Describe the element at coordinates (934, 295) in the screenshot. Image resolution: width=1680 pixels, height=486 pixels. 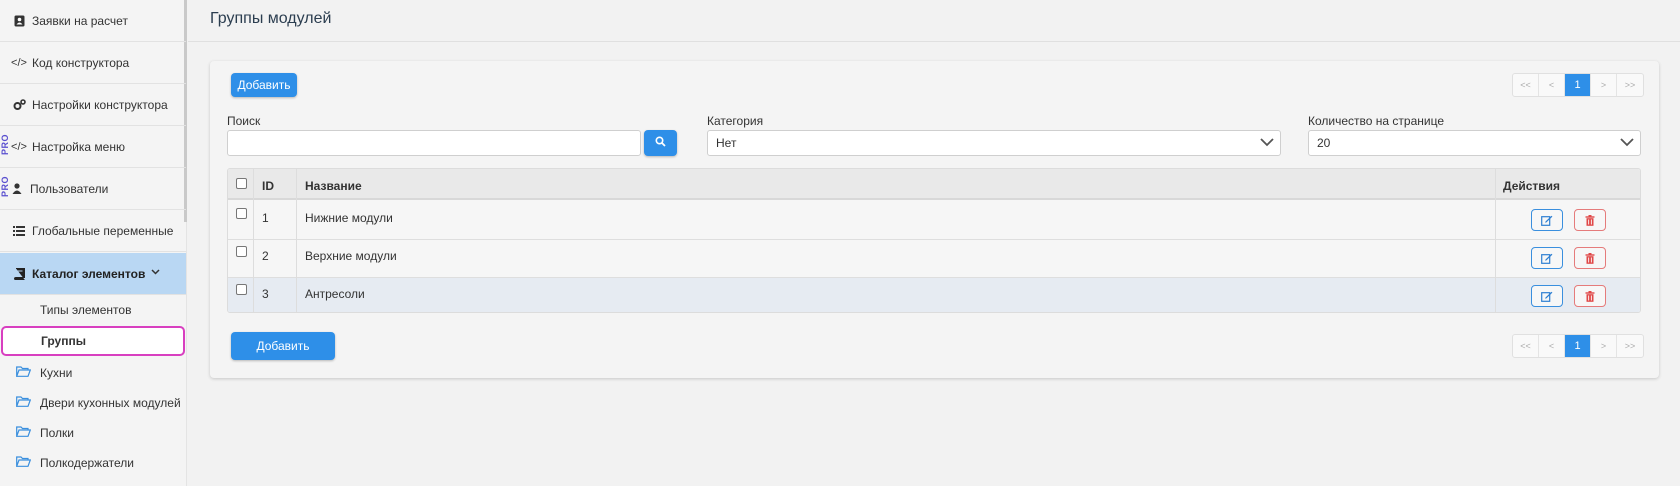
I see `table-row: 3 Антресоли` at that location.